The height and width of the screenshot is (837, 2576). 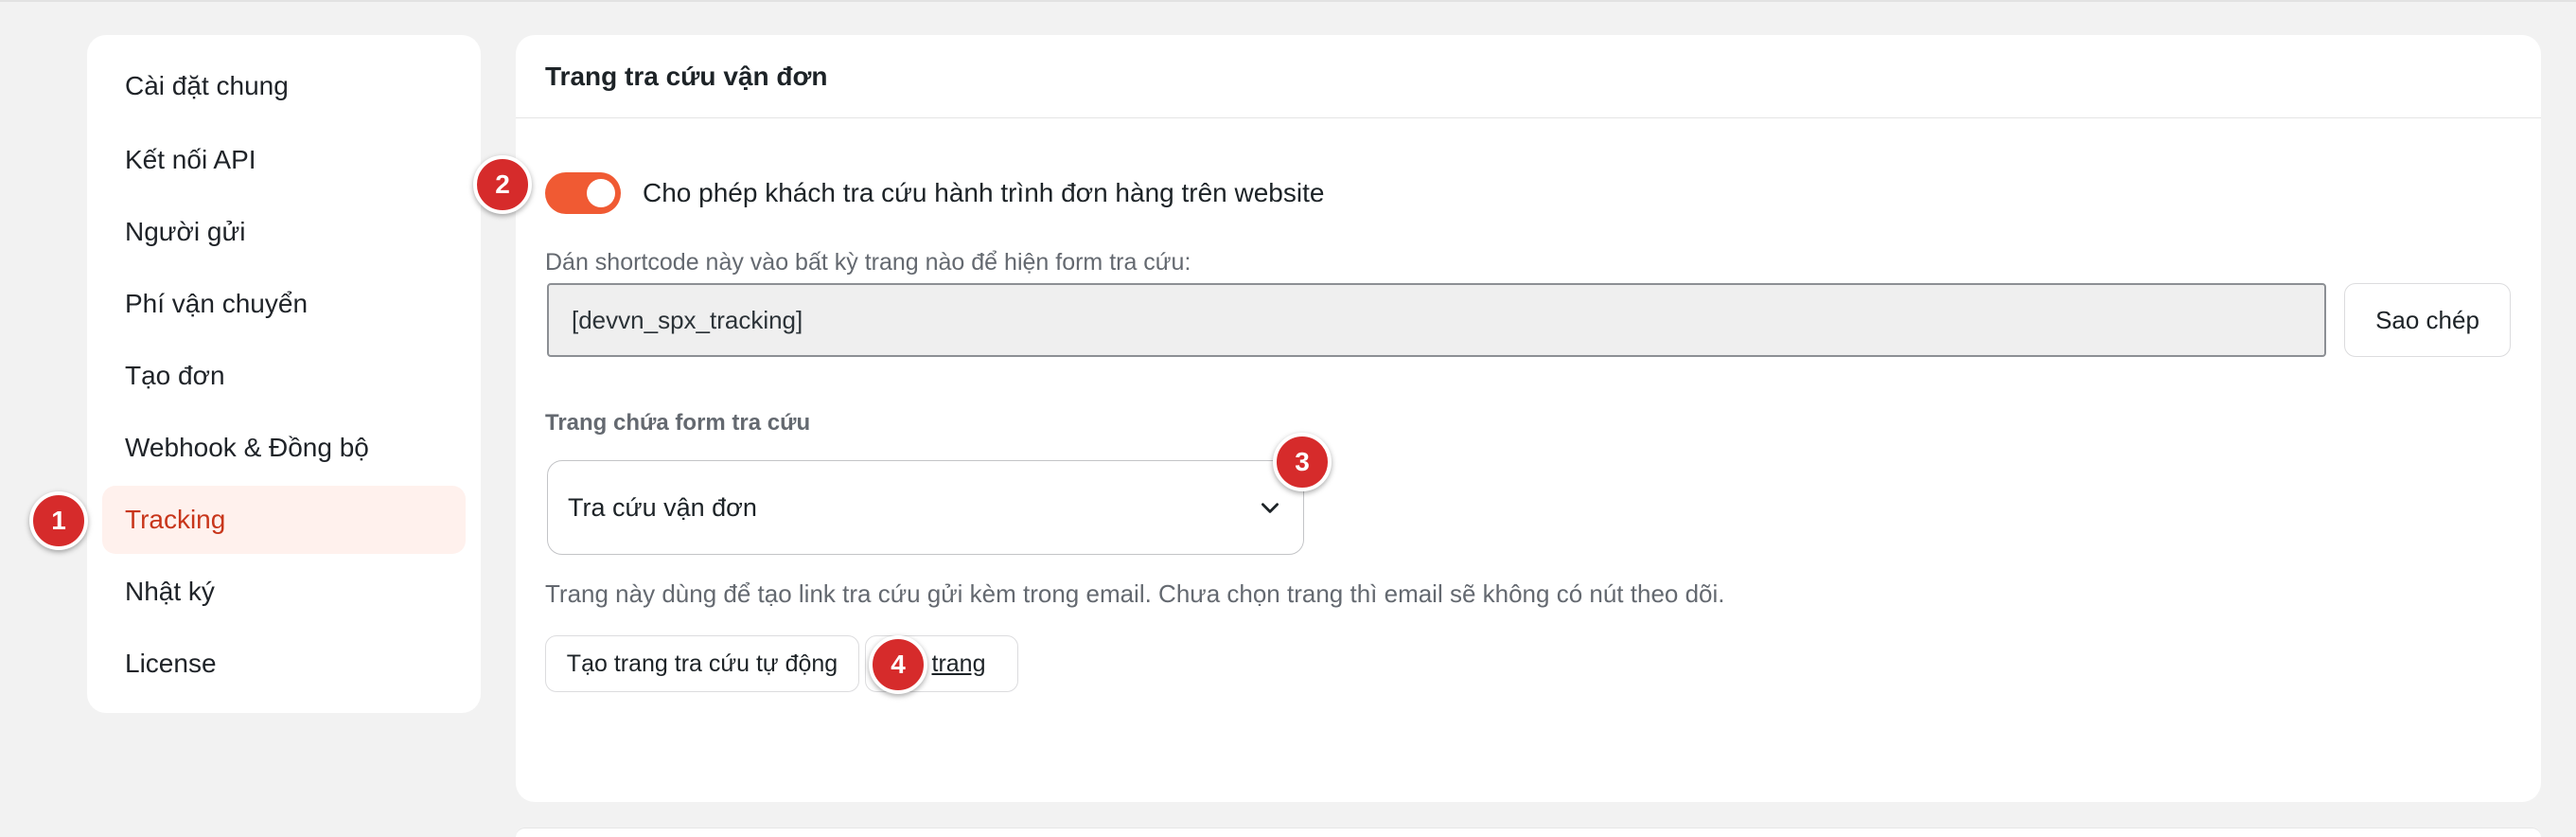 I want to click on shortcode-field, so click(x=1436, y=320).